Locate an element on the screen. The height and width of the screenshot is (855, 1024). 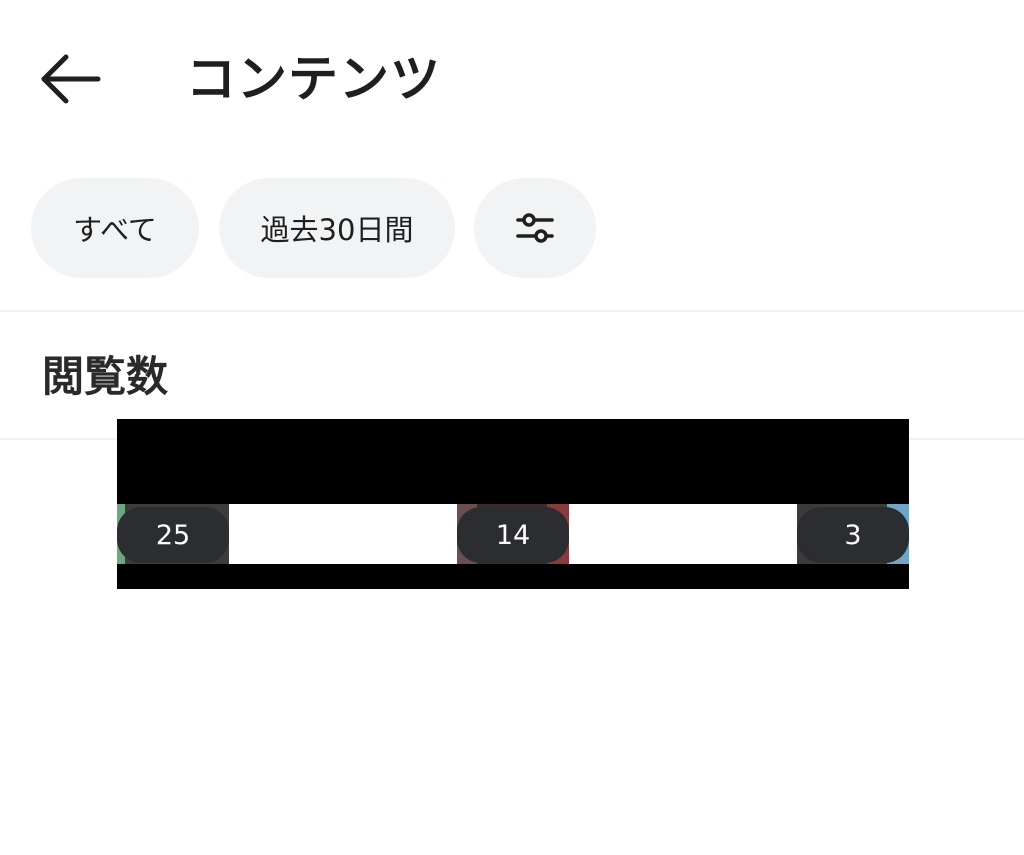
filter-chip-row: すべて 過去30日間 is located at coordinates (512, 229).